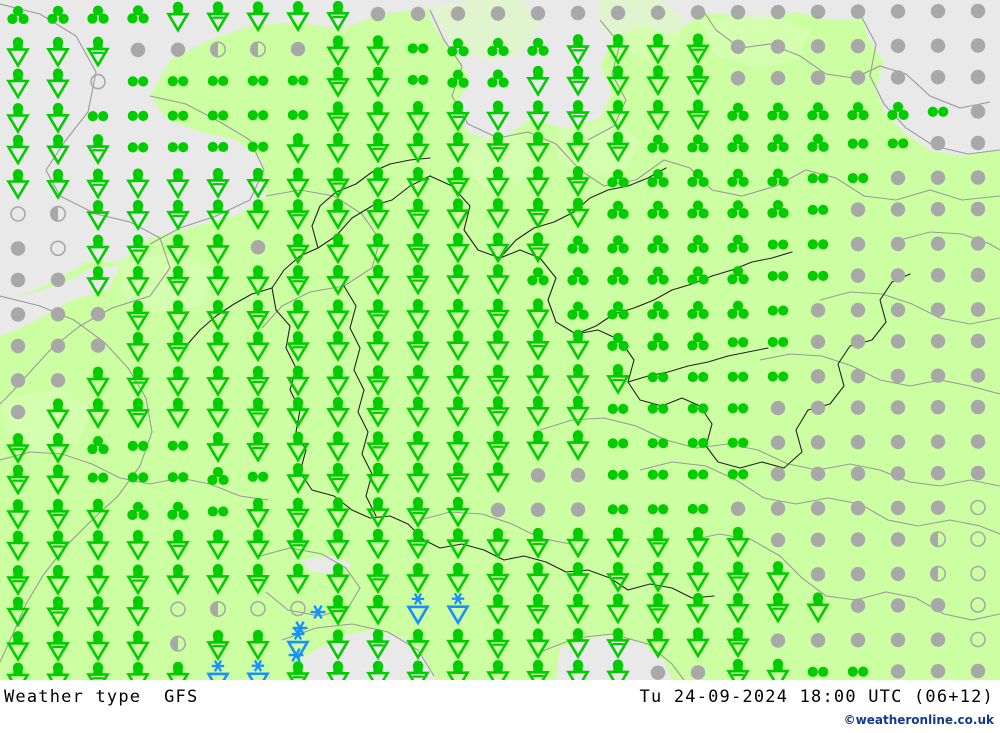  I want to click on valid-time-label: Tu 24-09-2024 18:00 UTC (06+12), so click(816, 697).